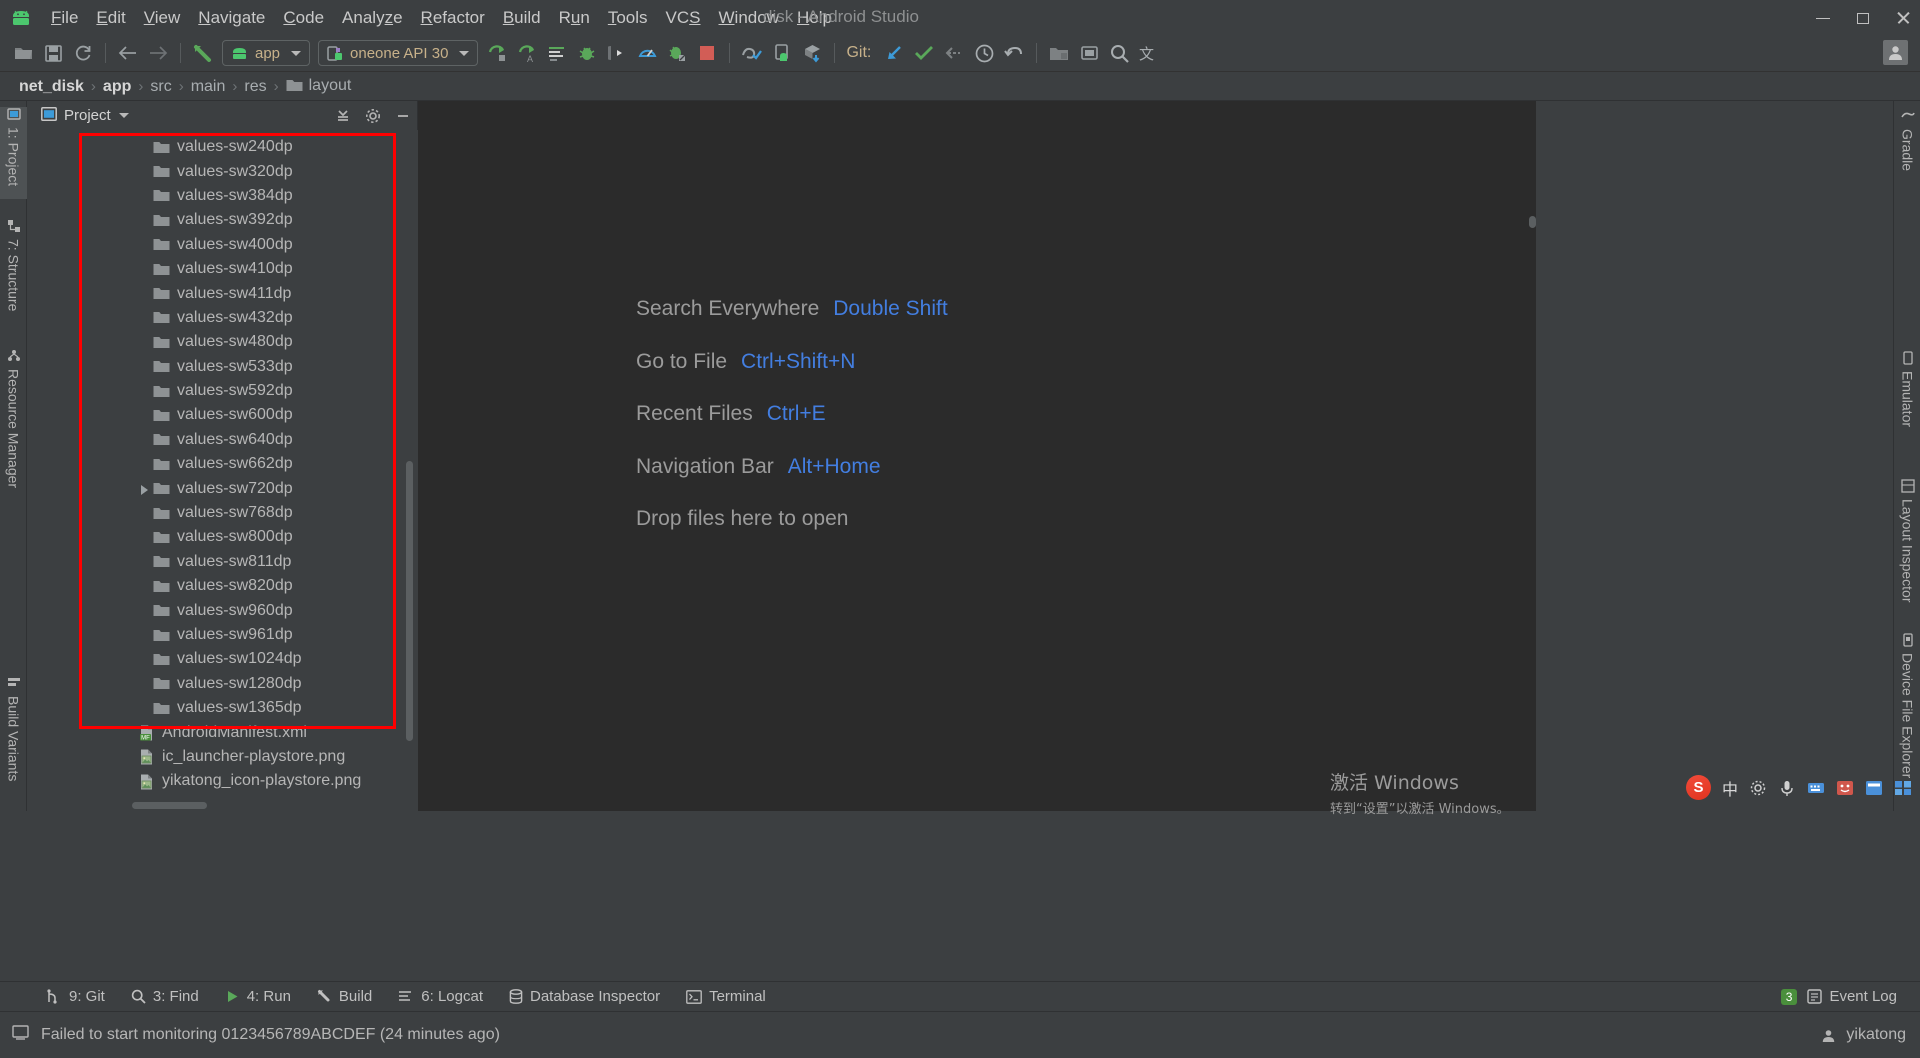 The width and height of the screenshot is (1920, 1058). Describe the element at coordinates (222, 220) in the screenshot. I see `tree-row: values-sw392dp` at that location.